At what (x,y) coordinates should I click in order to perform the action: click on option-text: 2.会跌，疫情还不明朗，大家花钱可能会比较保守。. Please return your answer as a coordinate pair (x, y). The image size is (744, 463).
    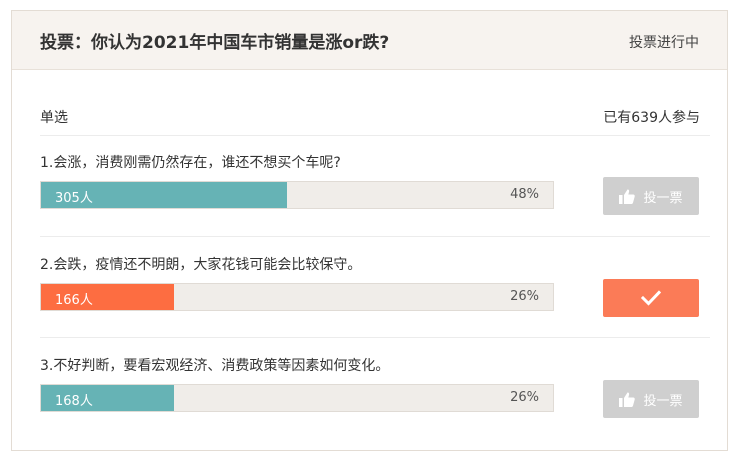
    Looking at the image, I should click on (201, 265).